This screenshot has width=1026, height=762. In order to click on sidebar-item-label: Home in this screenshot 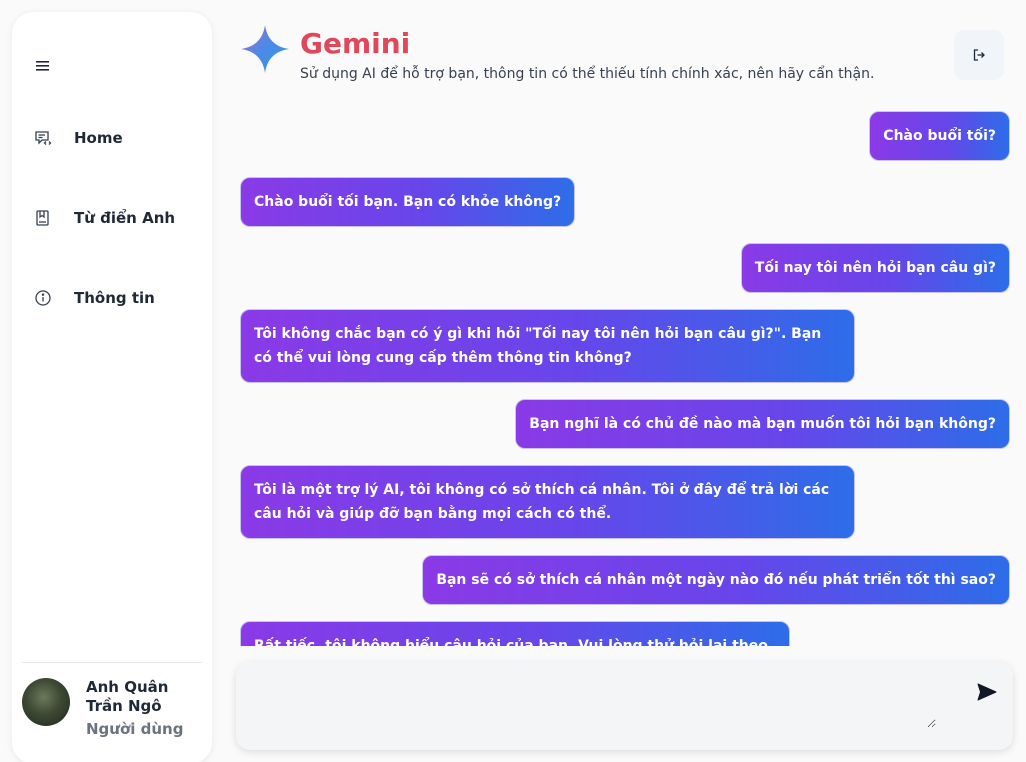, I will do `click(98, 138)`.